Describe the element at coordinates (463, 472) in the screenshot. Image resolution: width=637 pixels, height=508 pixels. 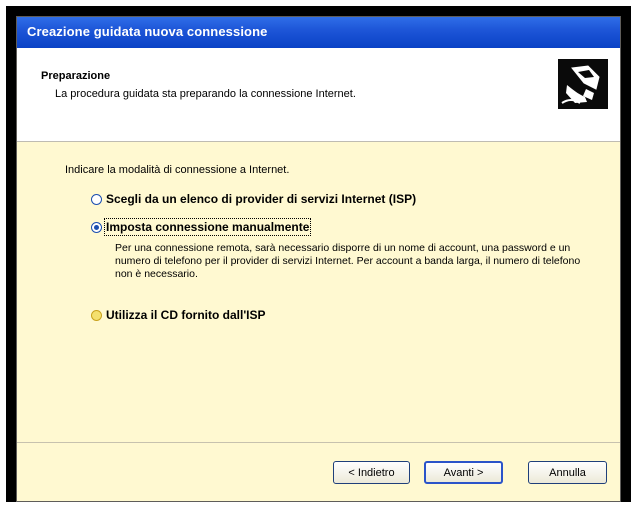
I see `next-button: Avanti >` at that location.